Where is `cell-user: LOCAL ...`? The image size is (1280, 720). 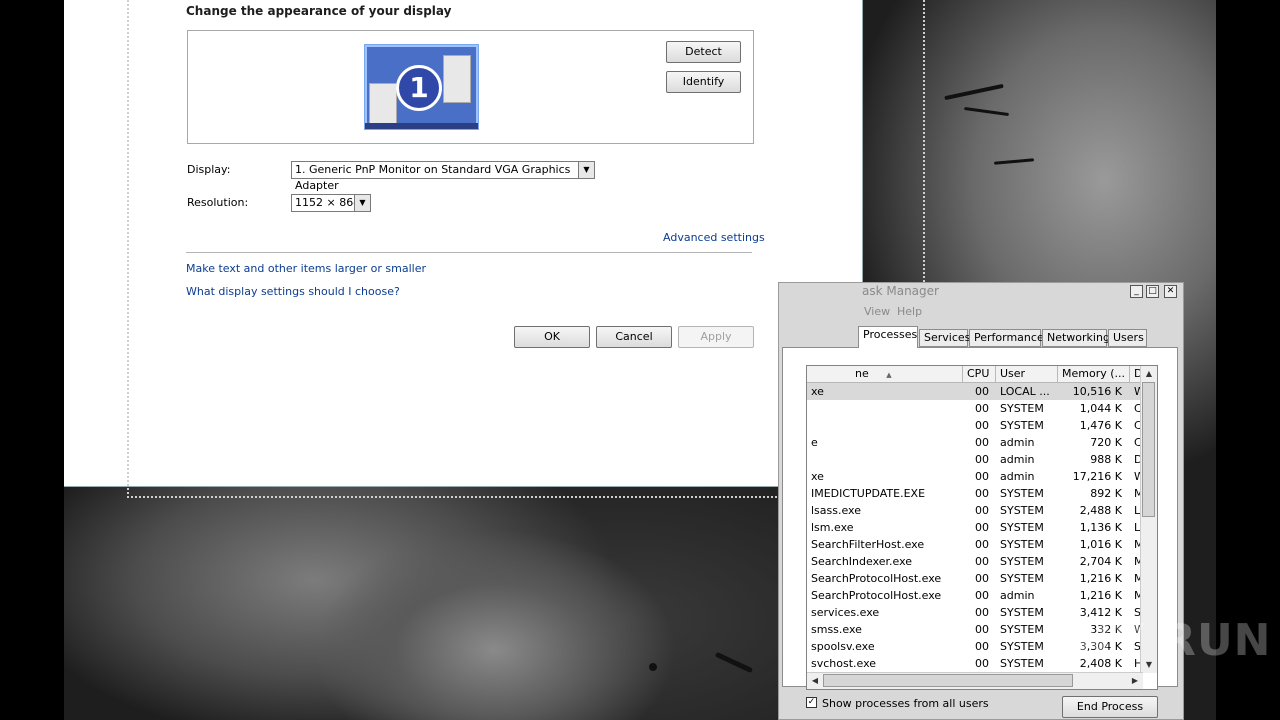
cell-user: LOCAL ... is located at coordinates (1025, 391).